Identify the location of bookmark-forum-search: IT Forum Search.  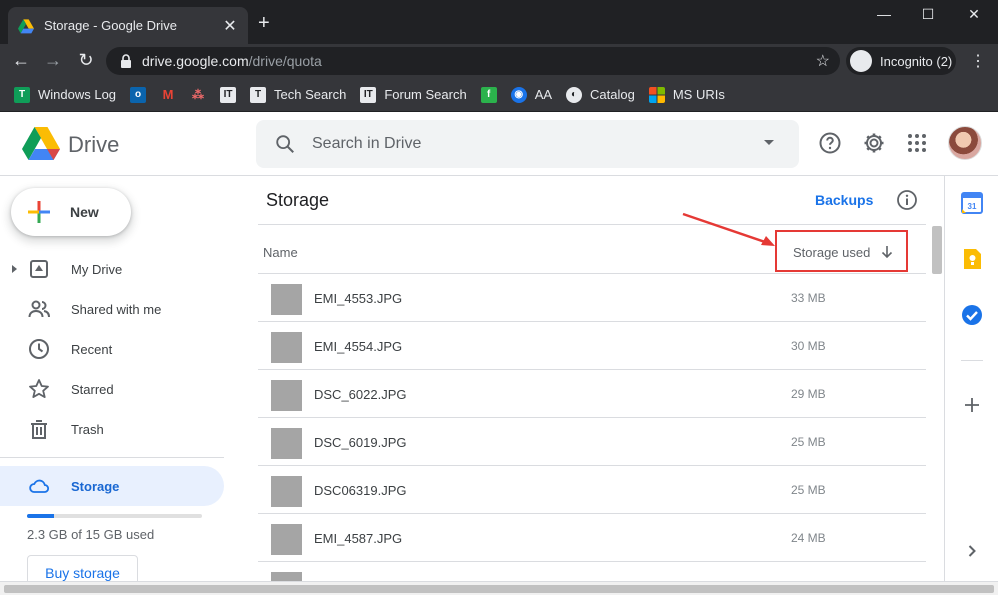
(413, 94).